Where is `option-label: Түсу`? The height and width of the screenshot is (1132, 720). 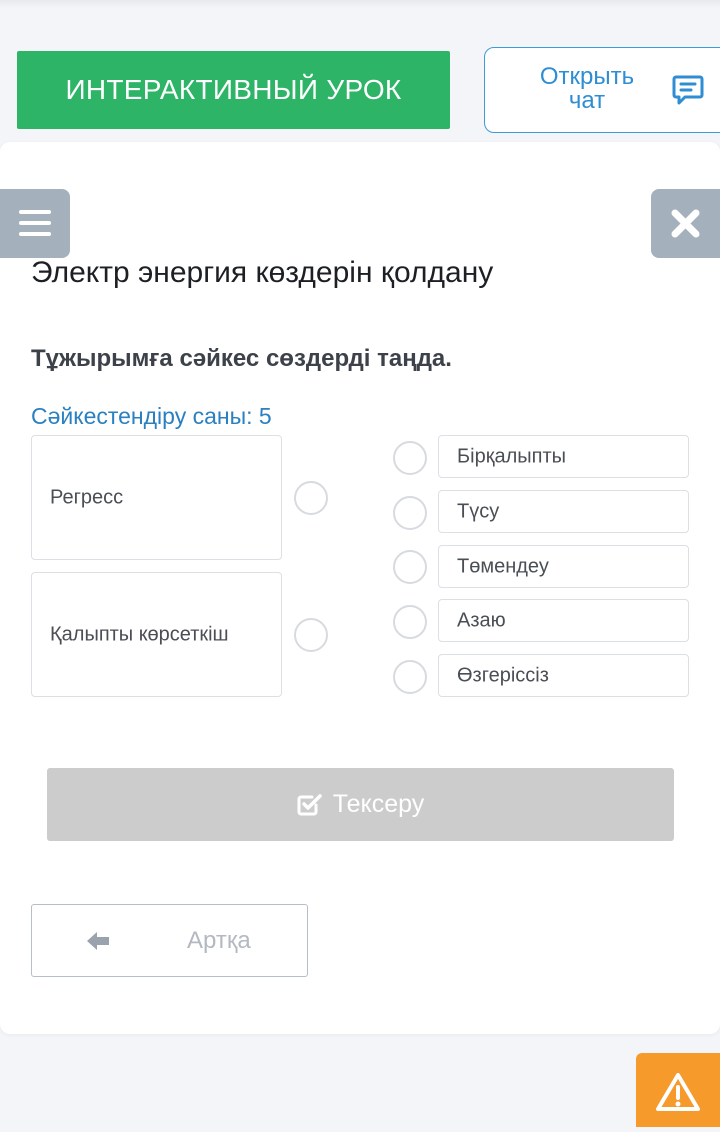 option-label: Түсу is located at coordinates (478, 511).